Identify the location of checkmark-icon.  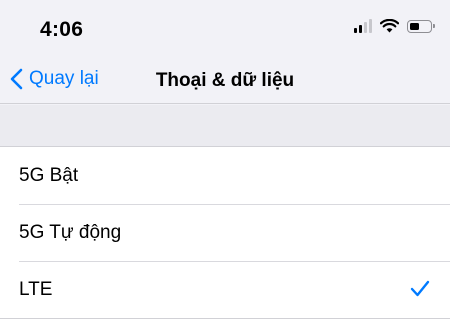
(420, 288).